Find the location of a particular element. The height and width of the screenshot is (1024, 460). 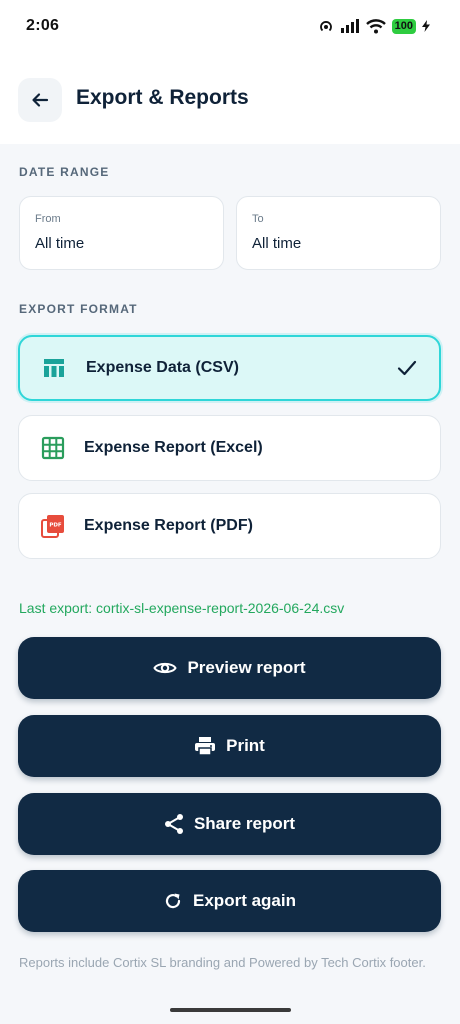

preview-report-label: Preview report is located at coordinates (246, 667).